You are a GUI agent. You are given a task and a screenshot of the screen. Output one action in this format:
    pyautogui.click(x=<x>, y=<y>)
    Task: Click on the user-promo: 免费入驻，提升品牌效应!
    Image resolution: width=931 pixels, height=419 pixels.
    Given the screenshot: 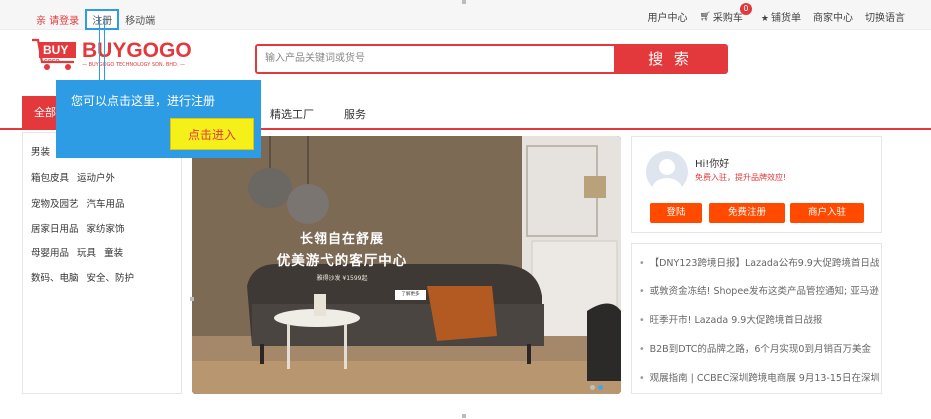 What is the action you would take?
    pyautogui.click(x=741, y=177)
    